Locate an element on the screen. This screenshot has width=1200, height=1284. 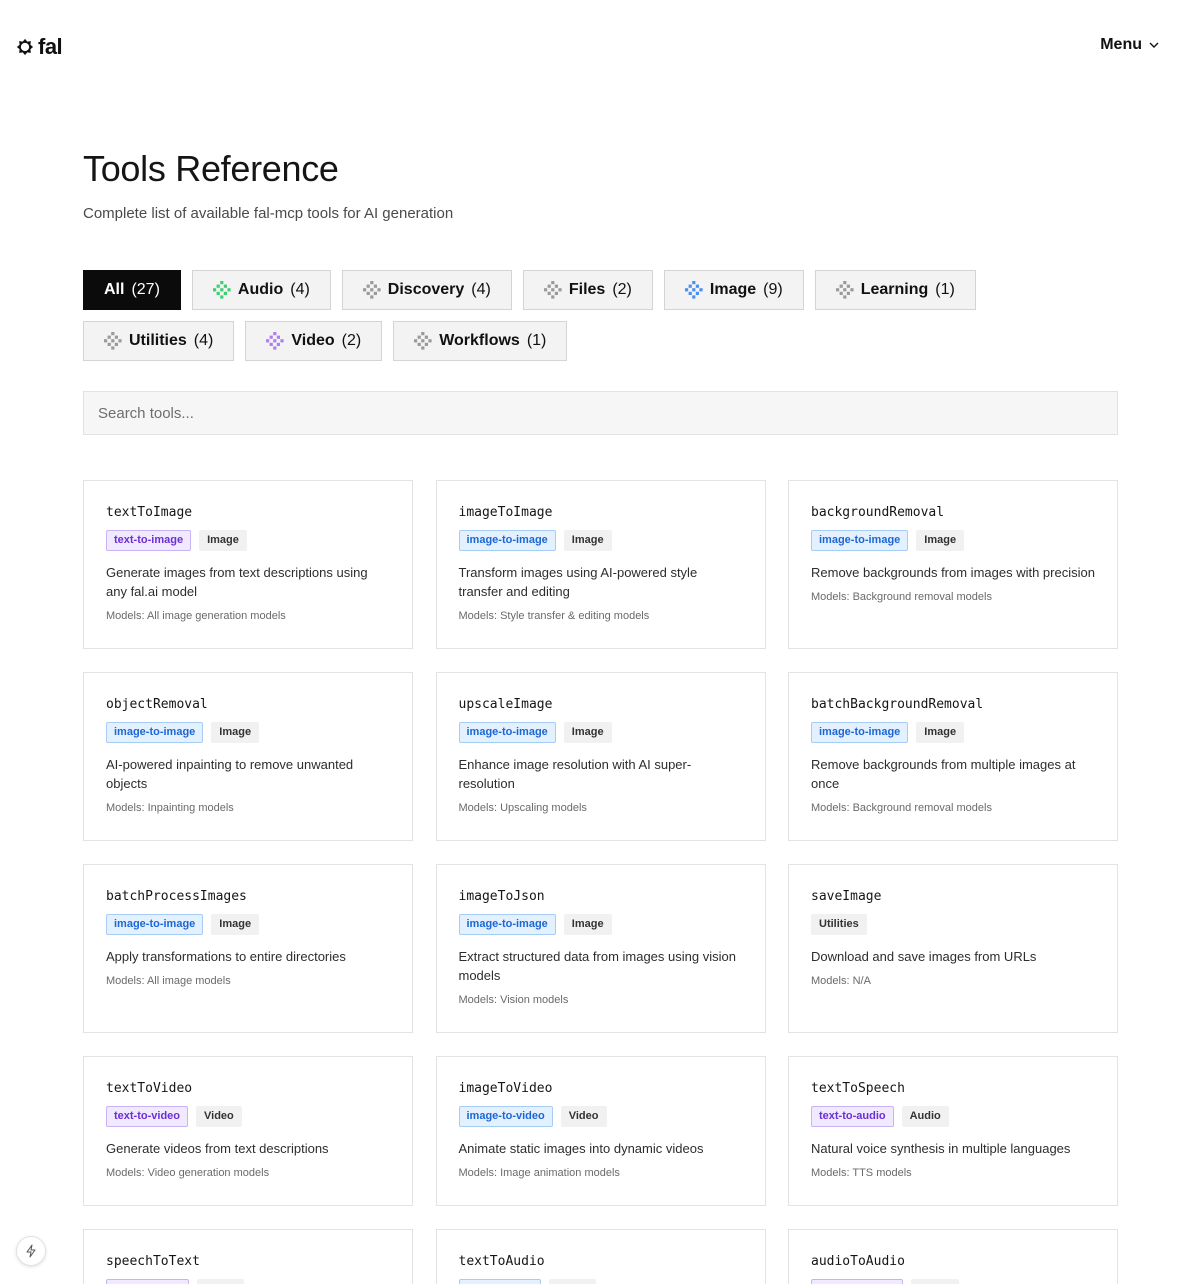
filter-label: Files is located at coordinates (587, 289).